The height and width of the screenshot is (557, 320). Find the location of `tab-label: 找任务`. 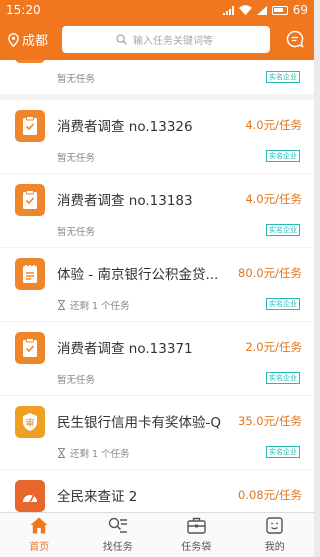

tab-label: 找任务 is located at coordinates (117, 547).